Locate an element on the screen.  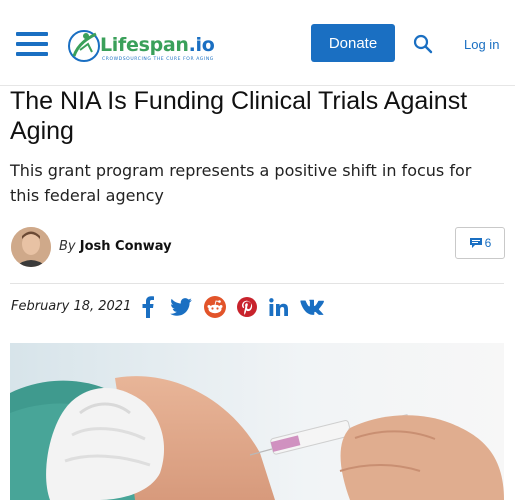
logo-mark-icon is located at coordinates (84, 46).